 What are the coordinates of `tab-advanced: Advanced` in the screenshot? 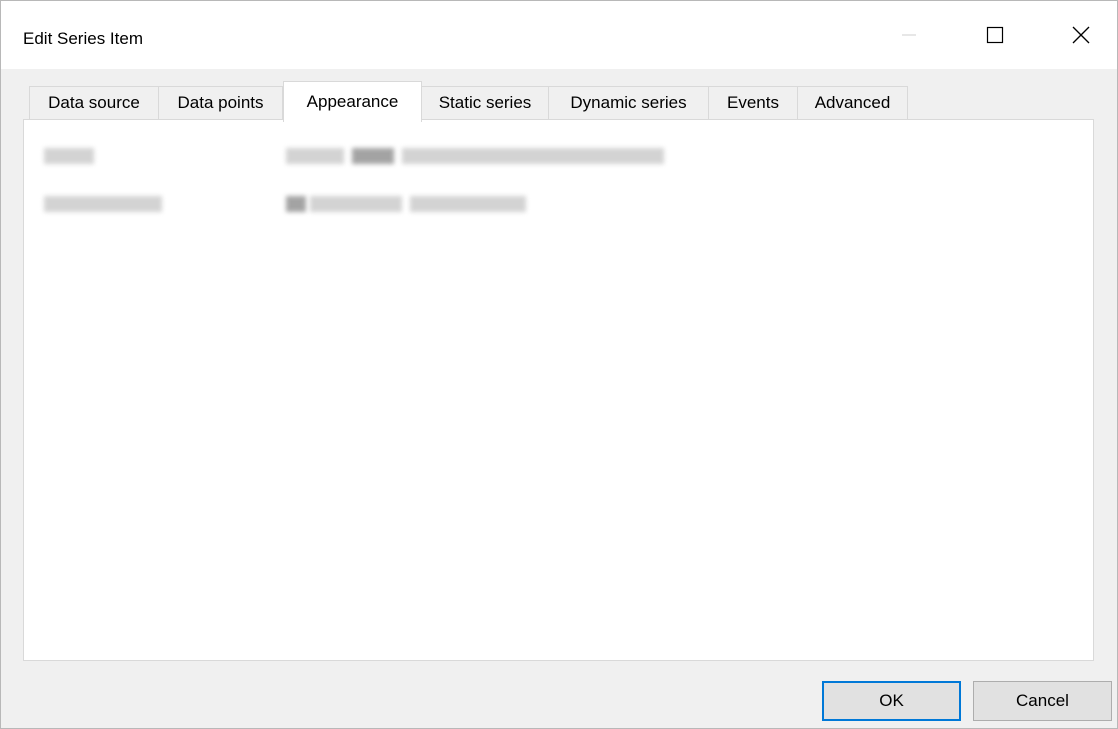 It's located at (852, 102).